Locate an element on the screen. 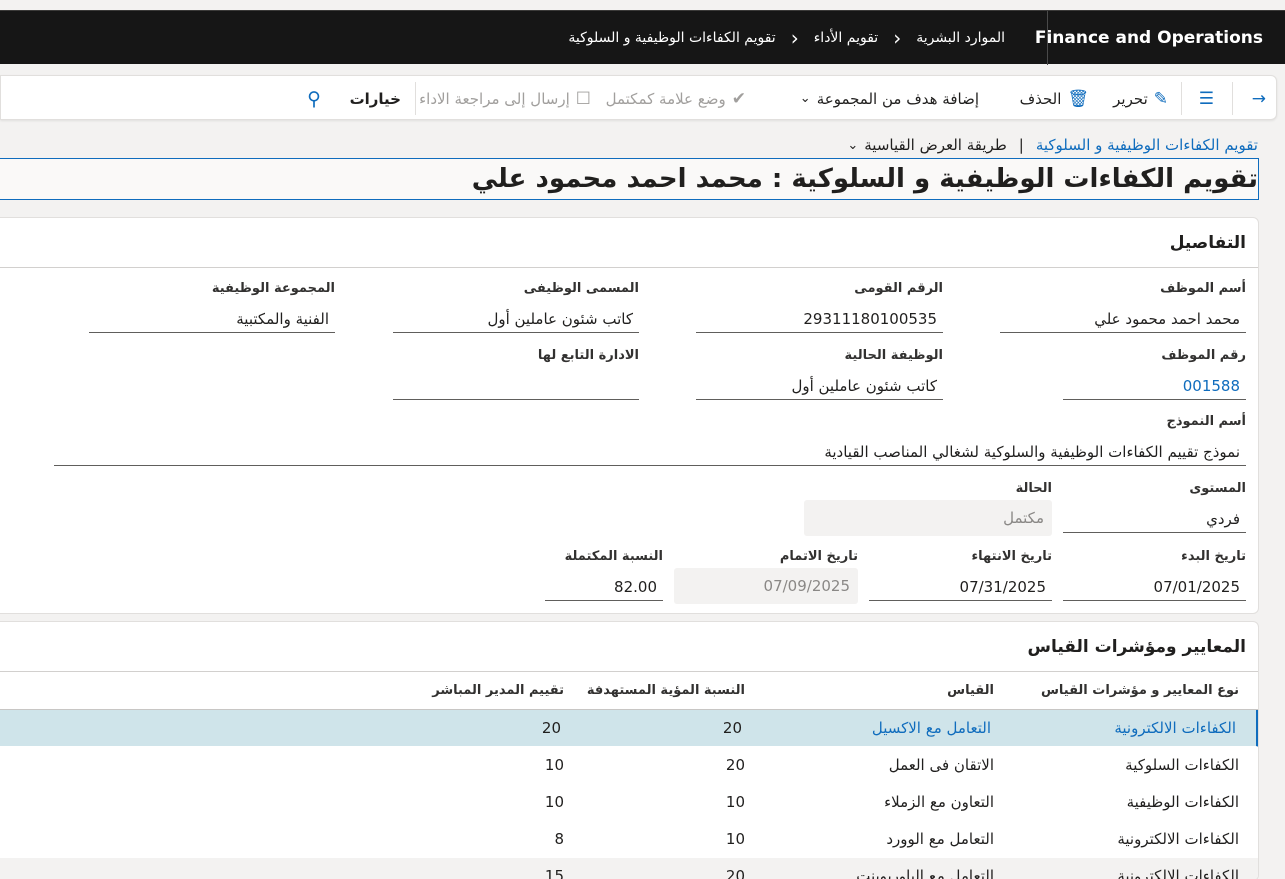  search-button: ⚲ is located at coordinates (314, 98).